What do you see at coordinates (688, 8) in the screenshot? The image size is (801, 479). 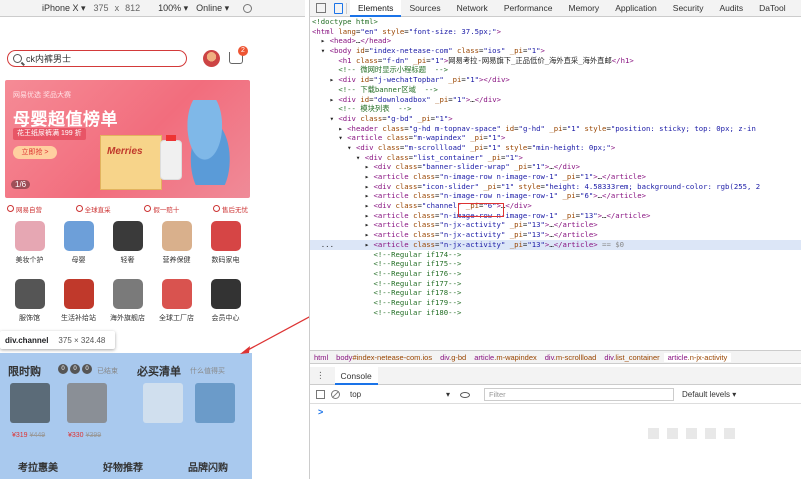 I see `tab-security: Security` at bounding box center [688, 8].